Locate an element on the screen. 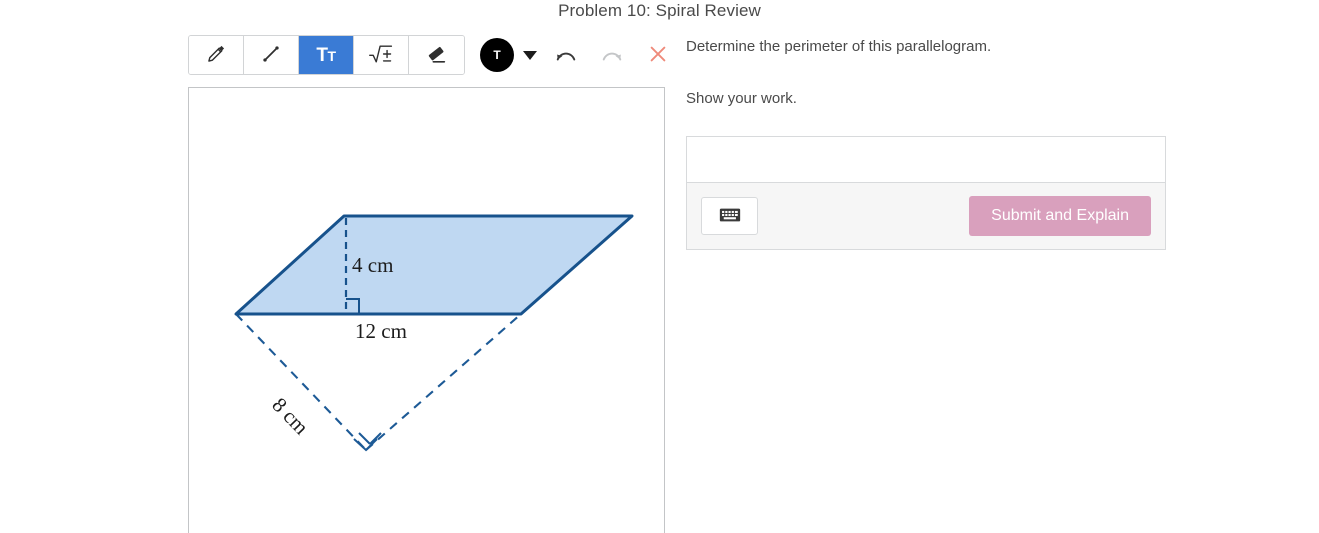  color-swatch-button: T is located at coordinates (497, 55).